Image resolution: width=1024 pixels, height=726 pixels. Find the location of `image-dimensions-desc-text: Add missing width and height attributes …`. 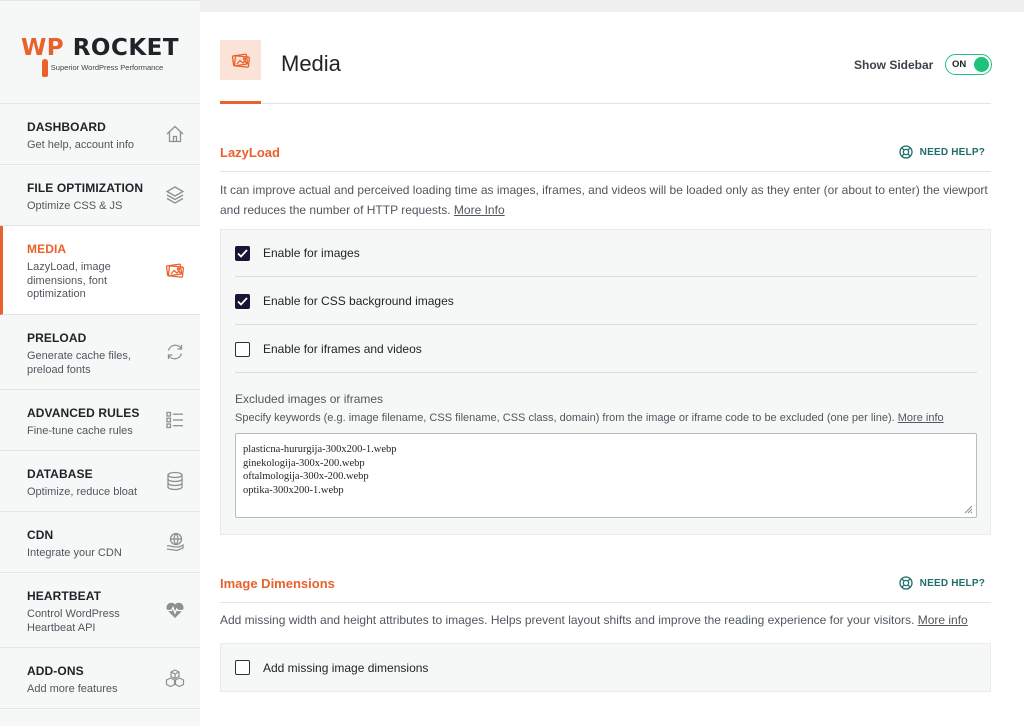

image-dimensions-desc-text: Add missing width and height attributes … is located at coordinates (567, 620).